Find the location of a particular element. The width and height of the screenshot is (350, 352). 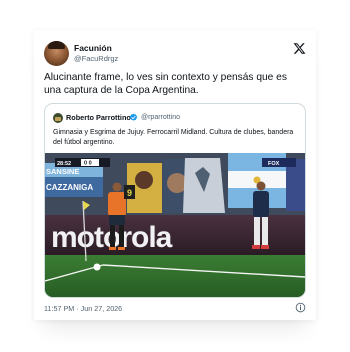

banner-text-top: SANSINE is located at coordinates (62, 171).